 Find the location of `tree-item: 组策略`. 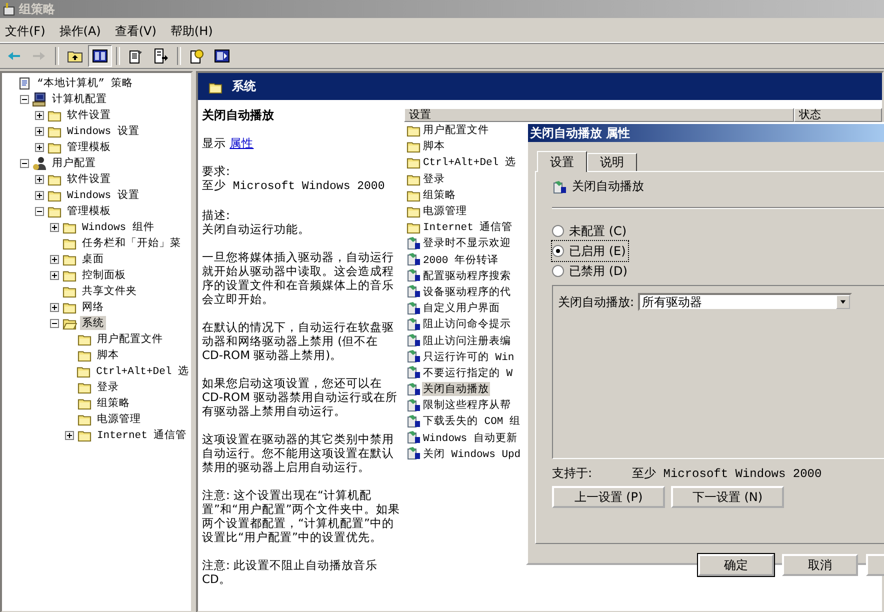

tree-item: 组策略 is located at coordinates (113, 403).